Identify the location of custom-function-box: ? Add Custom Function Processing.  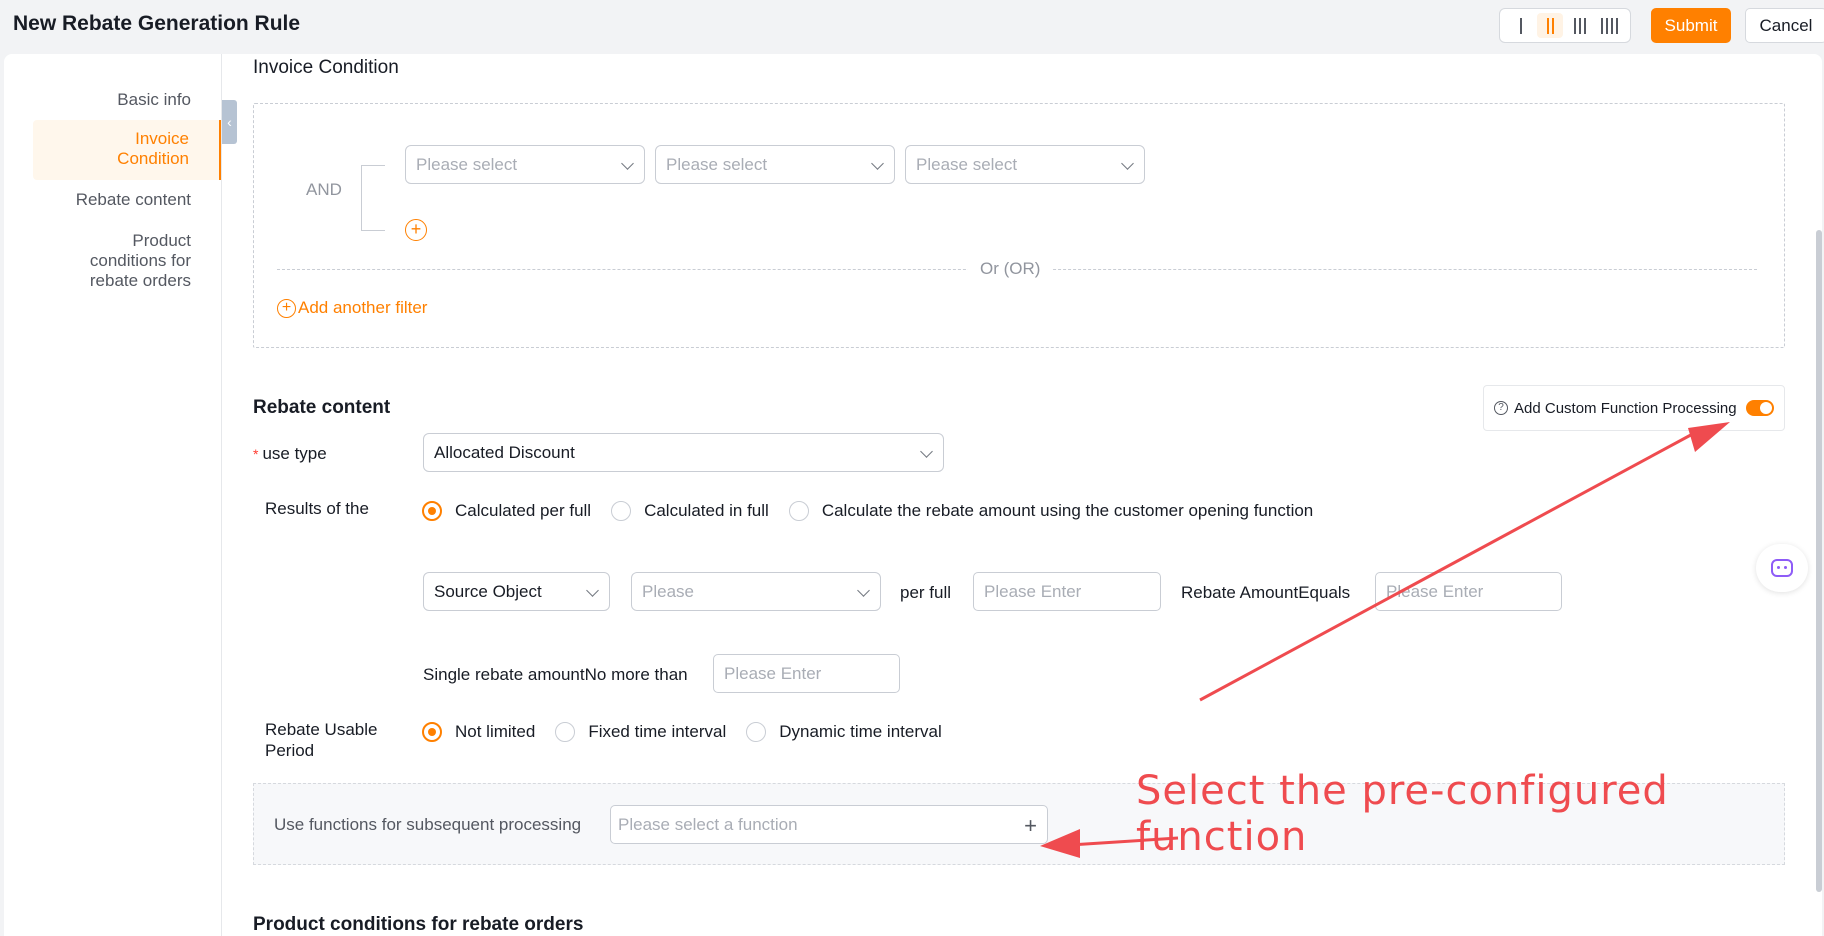
(1634, 408).